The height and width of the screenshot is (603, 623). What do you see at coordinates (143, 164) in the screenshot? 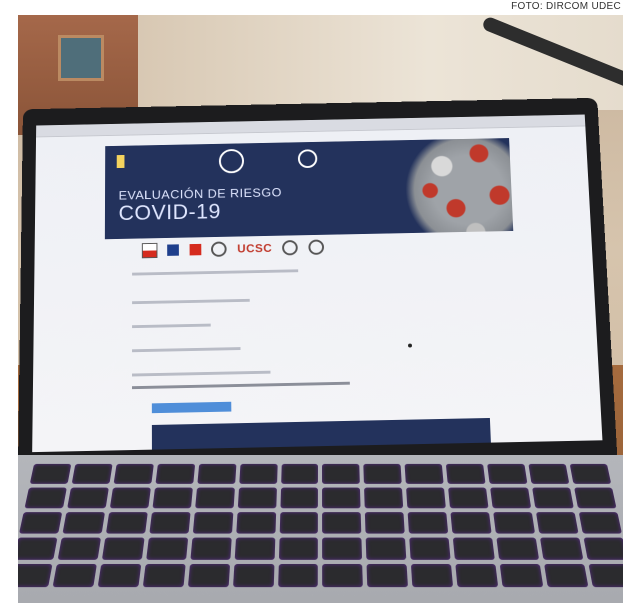
I see `university-logo` at bounding box center [143, 164].